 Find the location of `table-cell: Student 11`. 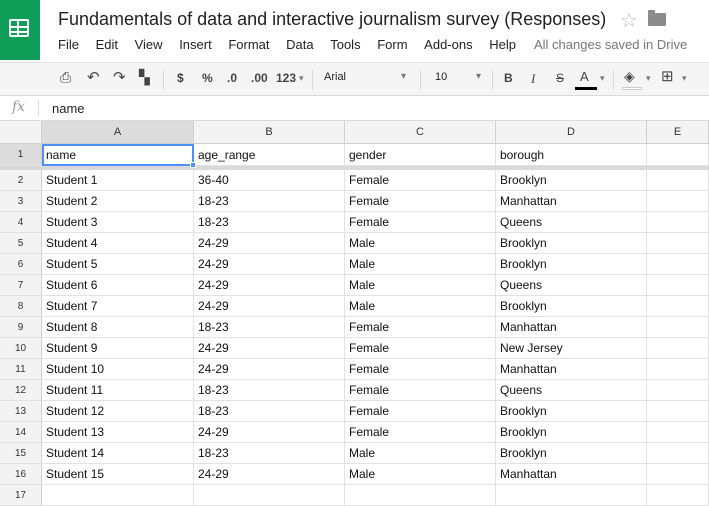

table-cell: Student 11 is located at coordinates (118, 390).